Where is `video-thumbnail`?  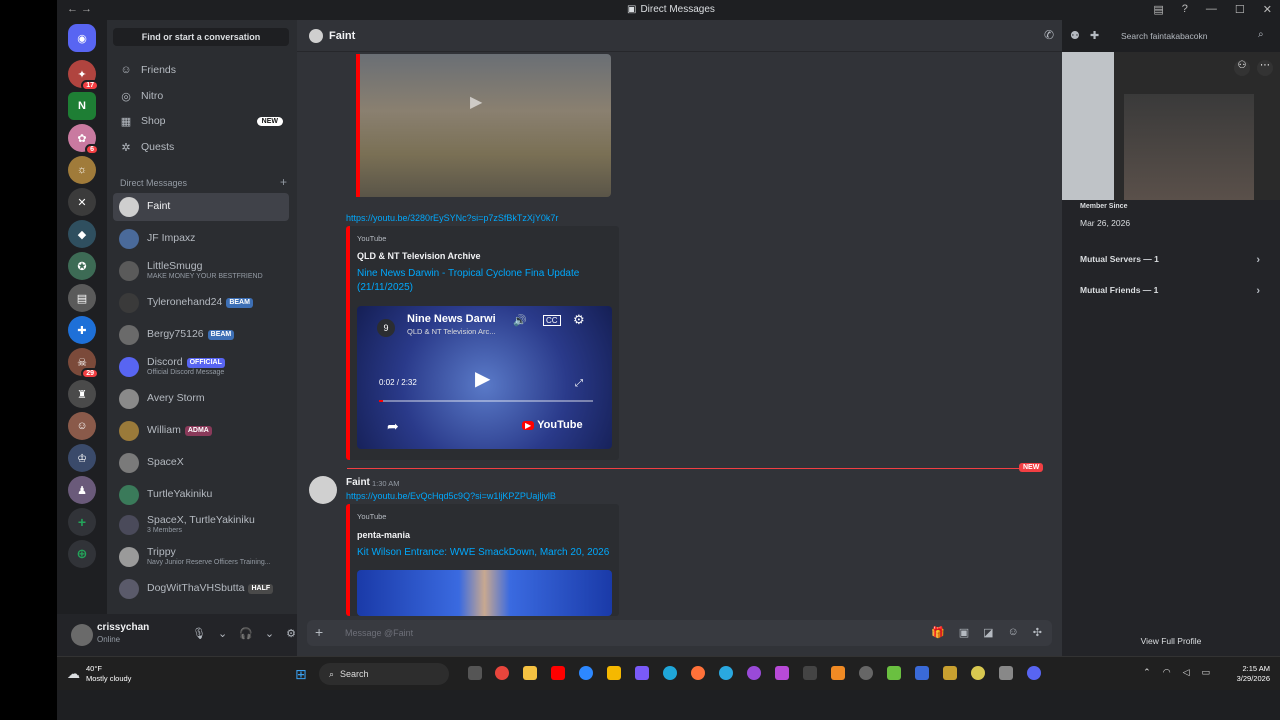 video-thumbnail is located at coordinates (484, 593).